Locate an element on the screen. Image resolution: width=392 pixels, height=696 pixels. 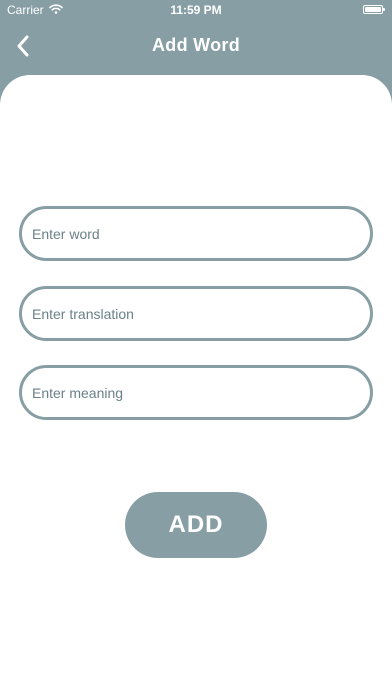
status-time: 11:59 PM is located at coordinates (196, 10).